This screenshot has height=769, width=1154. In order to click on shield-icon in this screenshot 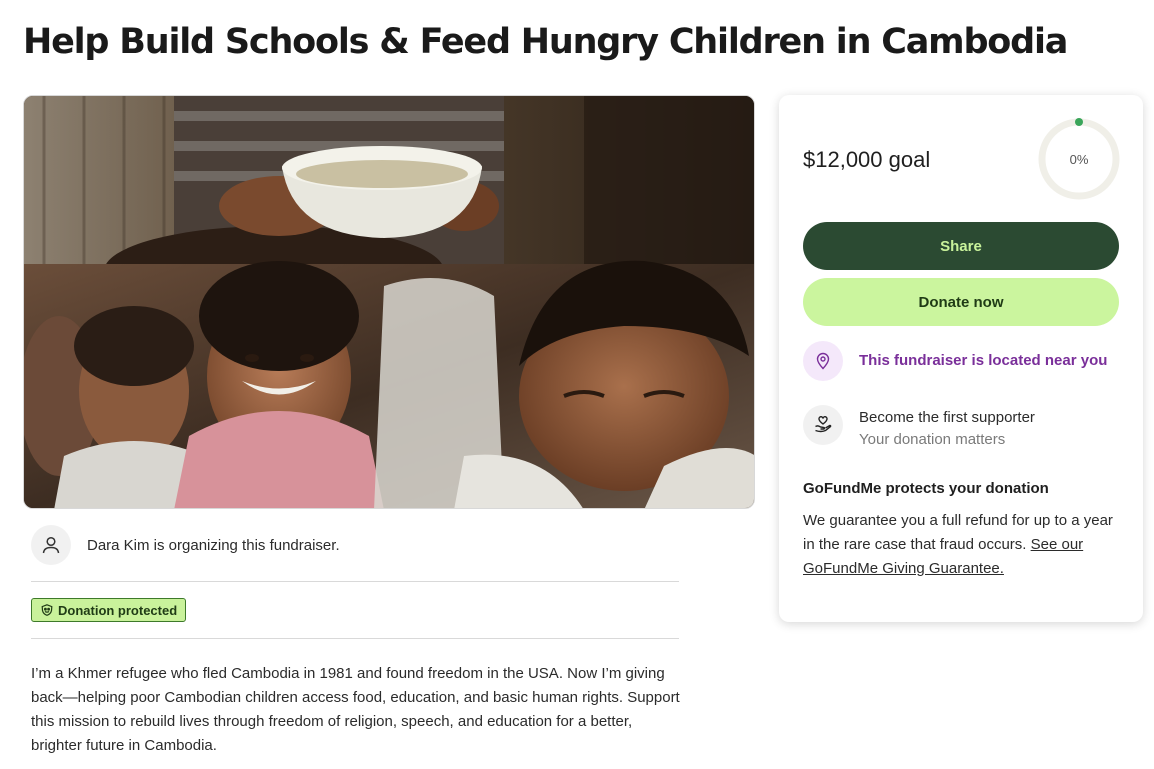, I will do `click(47, 610)`.